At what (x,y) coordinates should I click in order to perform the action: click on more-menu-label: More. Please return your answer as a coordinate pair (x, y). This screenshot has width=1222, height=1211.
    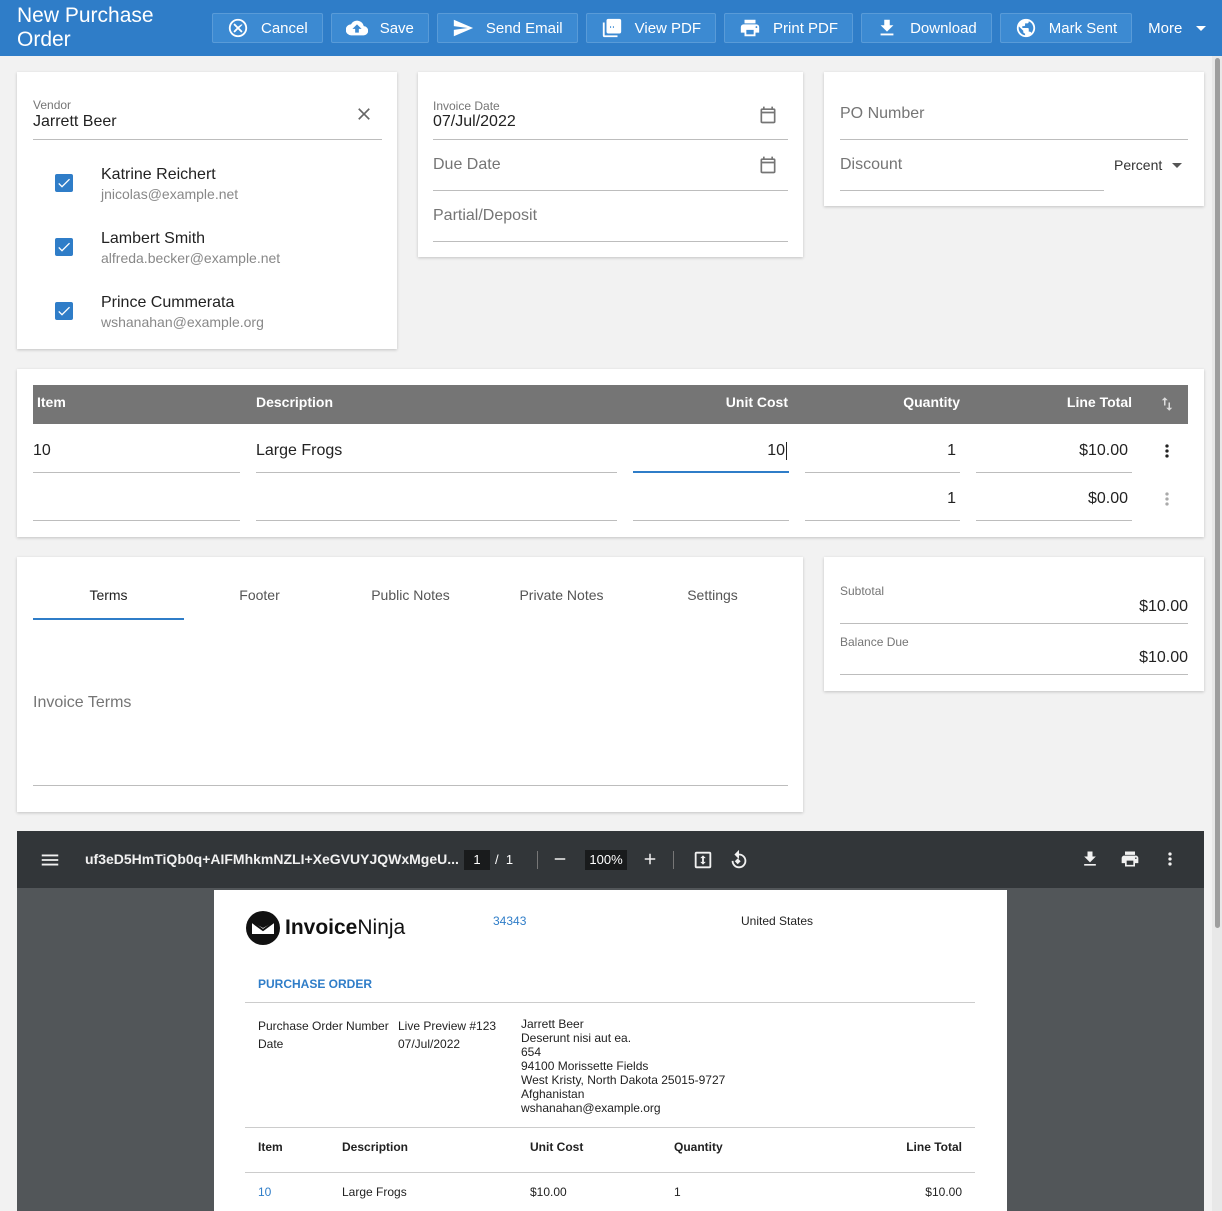
    Looking at the image, I should click on (1165, 28).